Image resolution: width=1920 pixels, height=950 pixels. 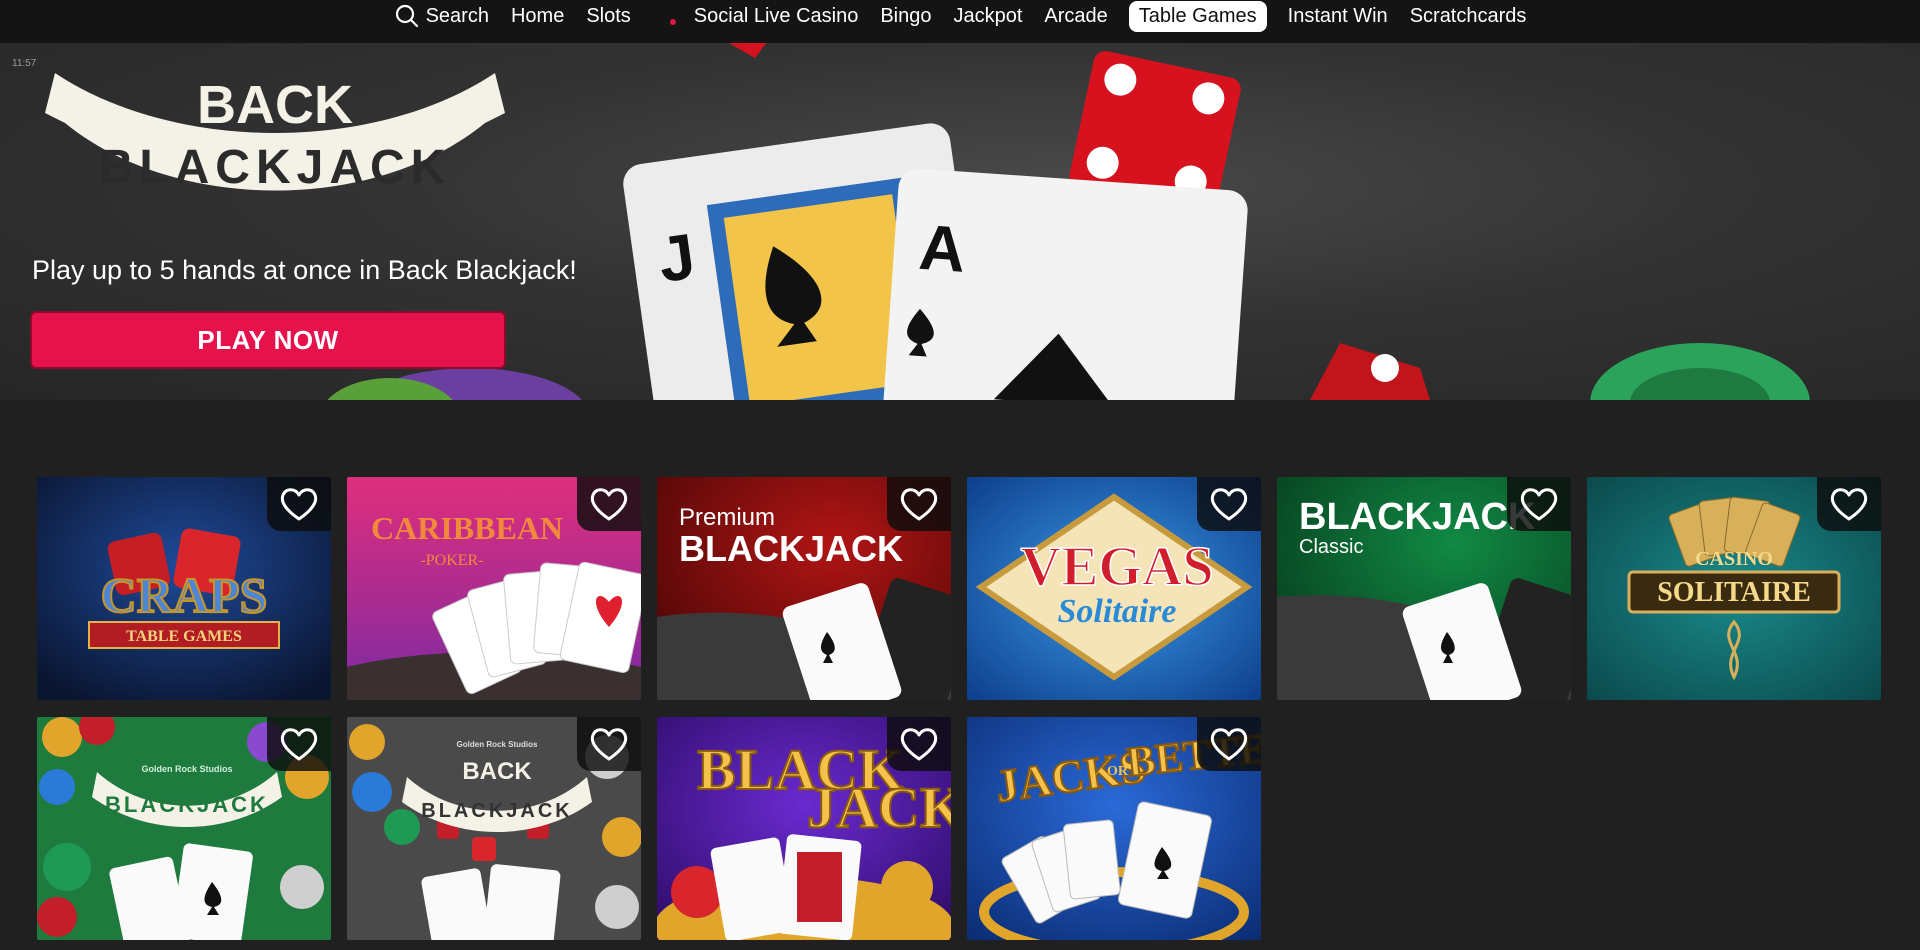 I want to click on premium-subtitle: BLACKJACK, so click(x=791, y=548).